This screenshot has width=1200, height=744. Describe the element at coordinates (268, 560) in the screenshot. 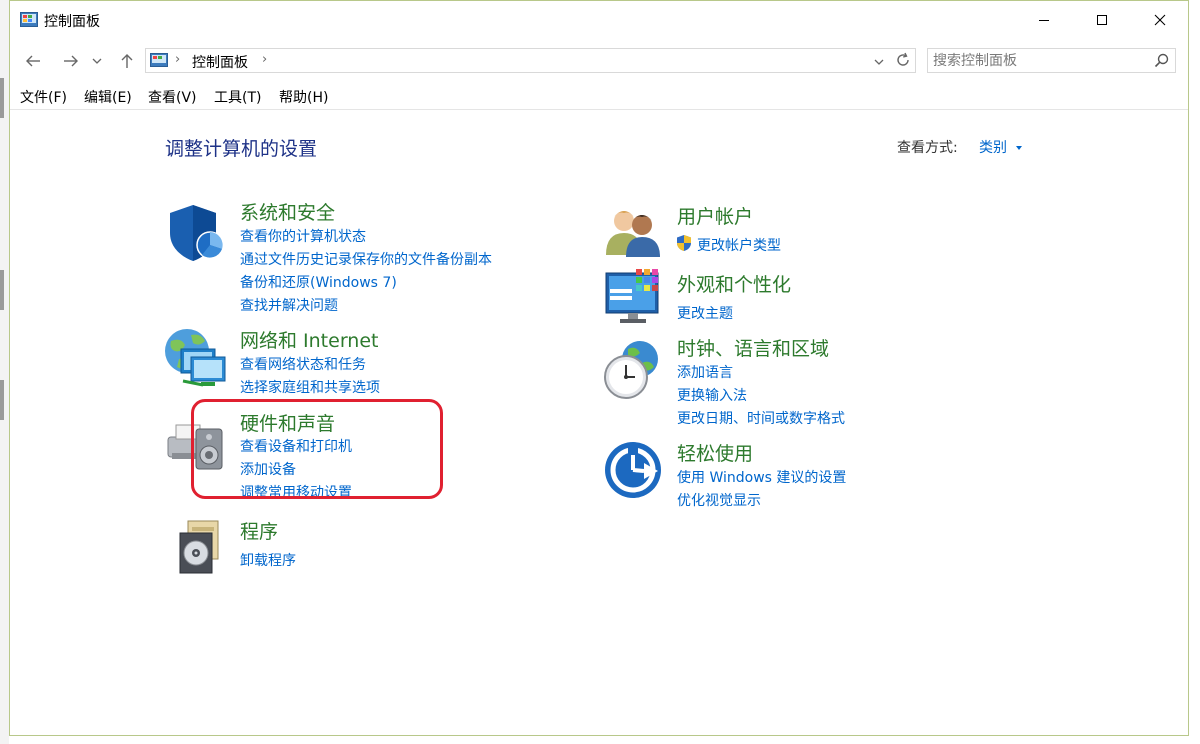

I see `link-uninstall-program: 卸载程序` at that location.